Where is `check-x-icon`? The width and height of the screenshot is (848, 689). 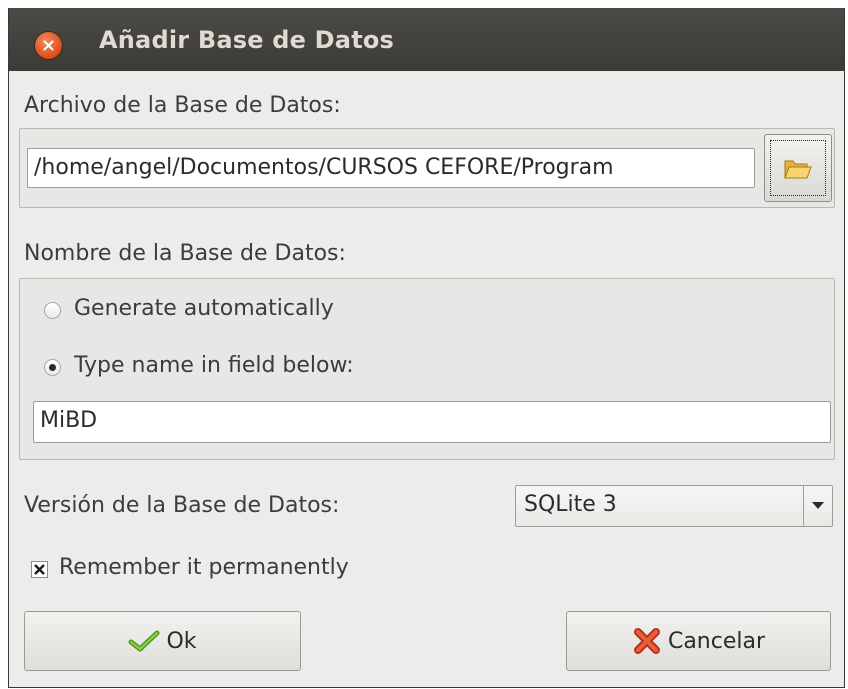
check-x-icon is located at coordinates (39, 569).